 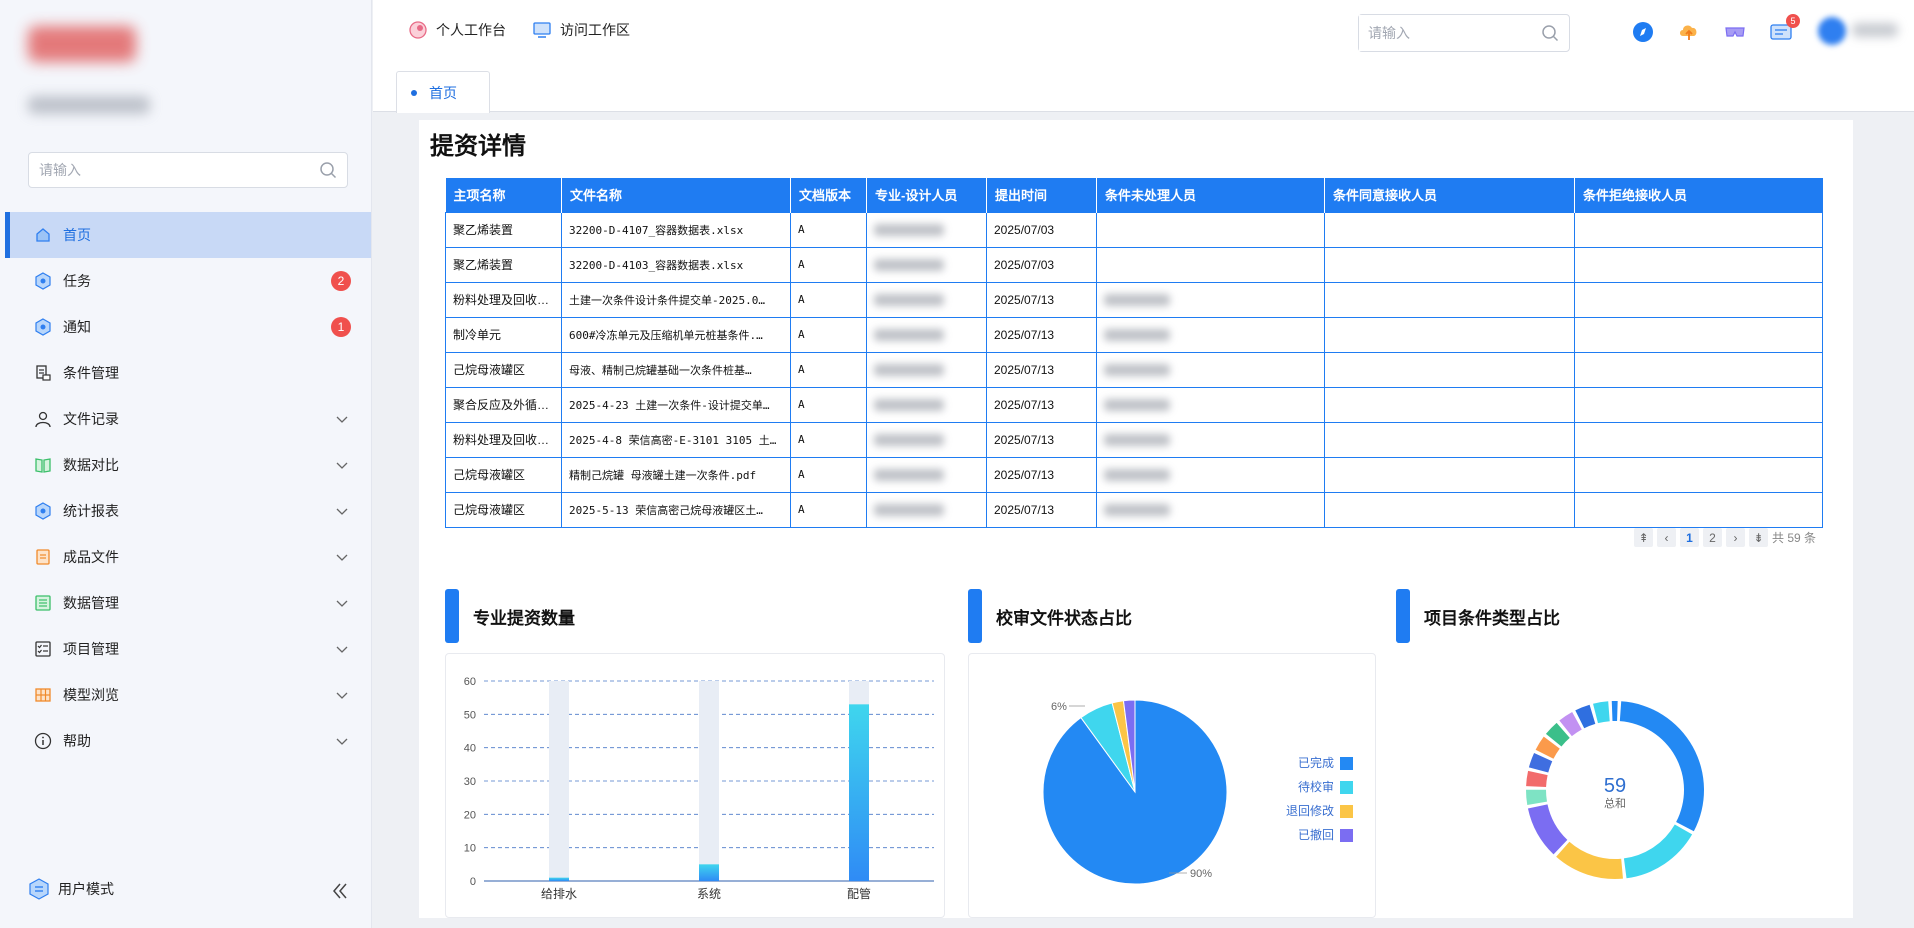 I want to click on nav-label: 访问工作区, so click(x=595, y=30).